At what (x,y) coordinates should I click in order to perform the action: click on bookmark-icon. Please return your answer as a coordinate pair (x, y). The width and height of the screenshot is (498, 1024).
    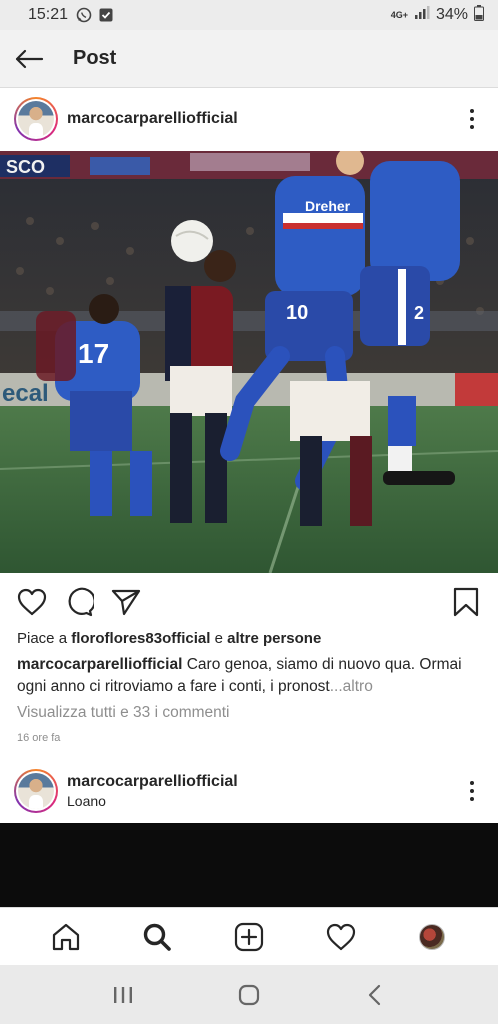
    Looking at the image, I should click on (466, 602).